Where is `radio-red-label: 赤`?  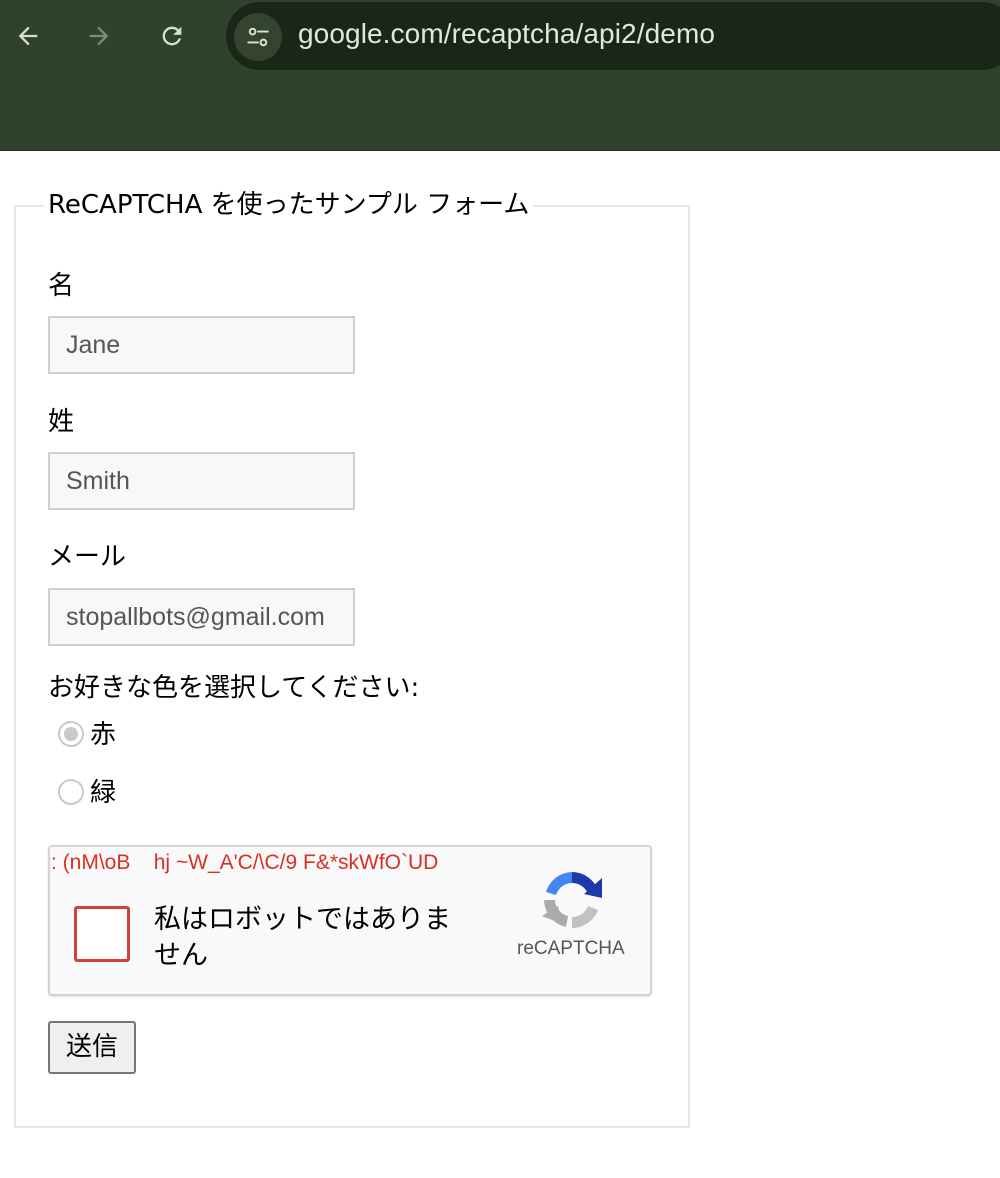 radio-red-label: 赤 is located at coordinates (103, 735).